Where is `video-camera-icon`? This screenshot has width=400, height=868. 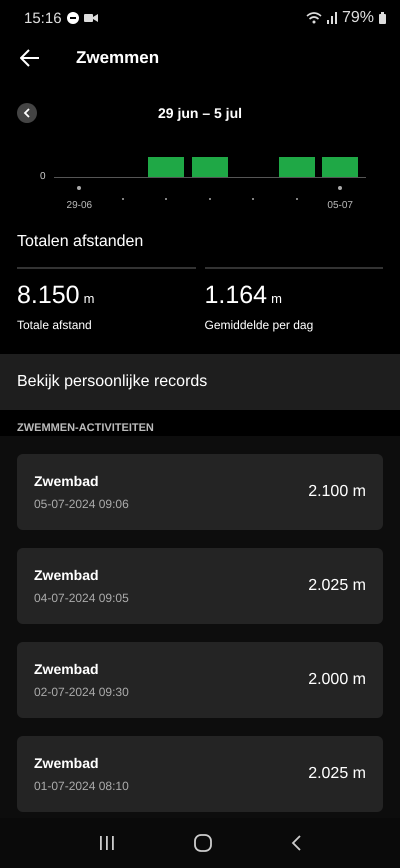 video-camera-icon is located at coordinates (91, 18).